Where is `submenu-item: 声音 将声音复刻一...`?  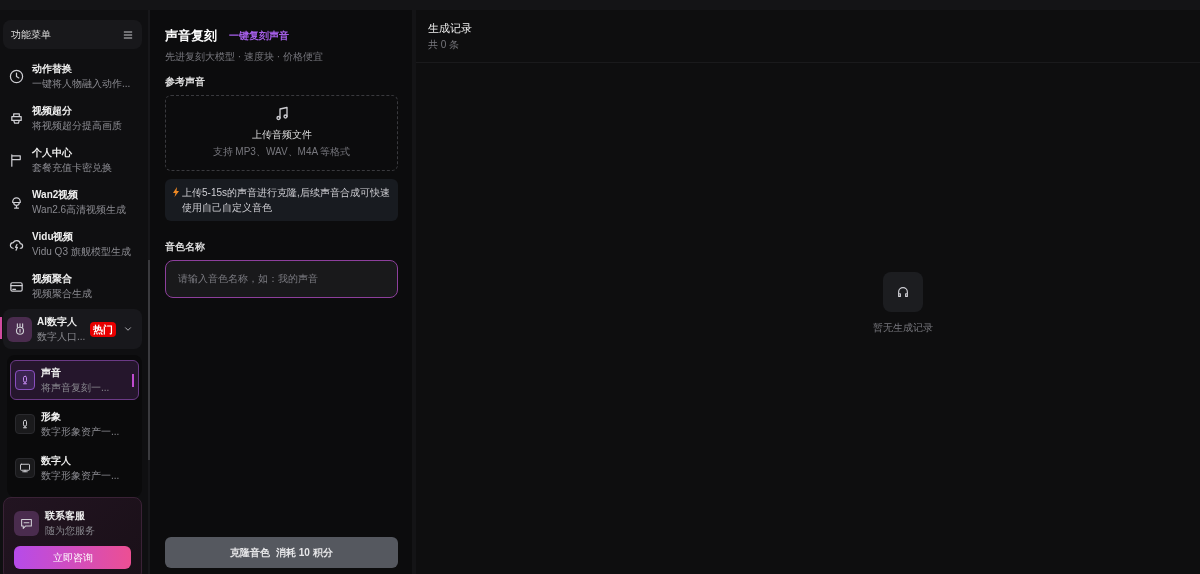
submenu-item: 声音 将声音复刻一... is located at coordinates (74, 380).